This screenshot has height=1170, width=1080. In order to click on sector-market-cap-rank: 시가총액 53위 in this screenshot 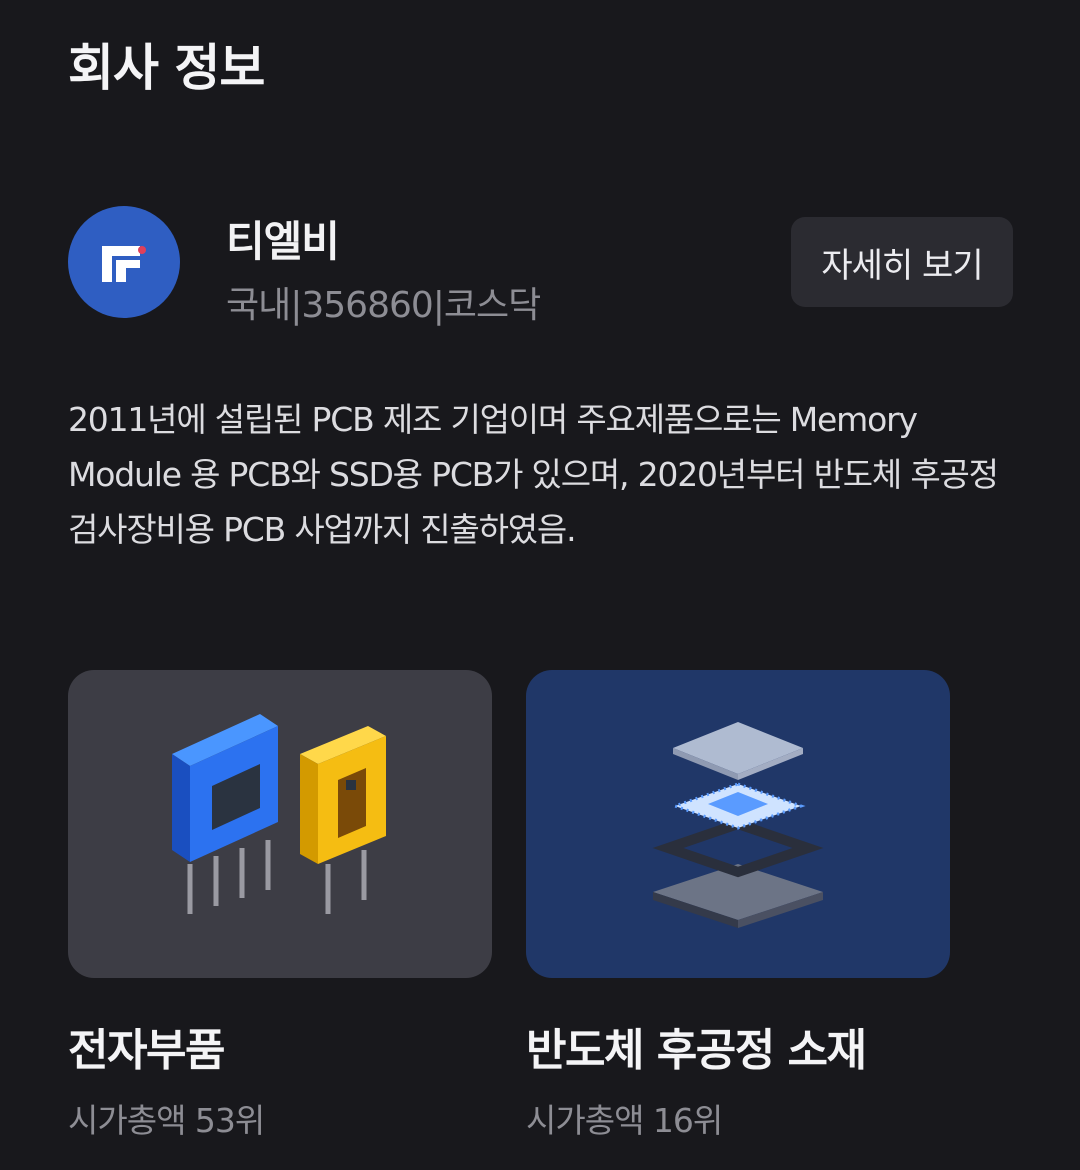, I will do `click(166, 1120)`.